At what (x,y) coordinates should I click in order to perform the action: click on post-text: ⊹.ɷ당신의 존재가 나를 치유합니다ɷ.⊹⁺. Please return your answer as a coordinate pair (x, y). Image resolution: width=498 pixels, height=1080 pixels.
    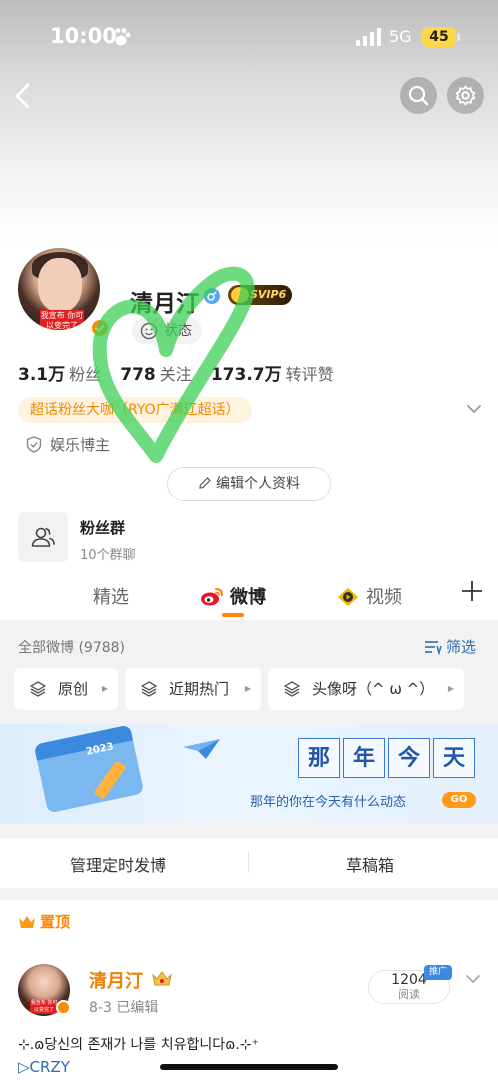
    Looking at the image, I should click on (138, 1045).